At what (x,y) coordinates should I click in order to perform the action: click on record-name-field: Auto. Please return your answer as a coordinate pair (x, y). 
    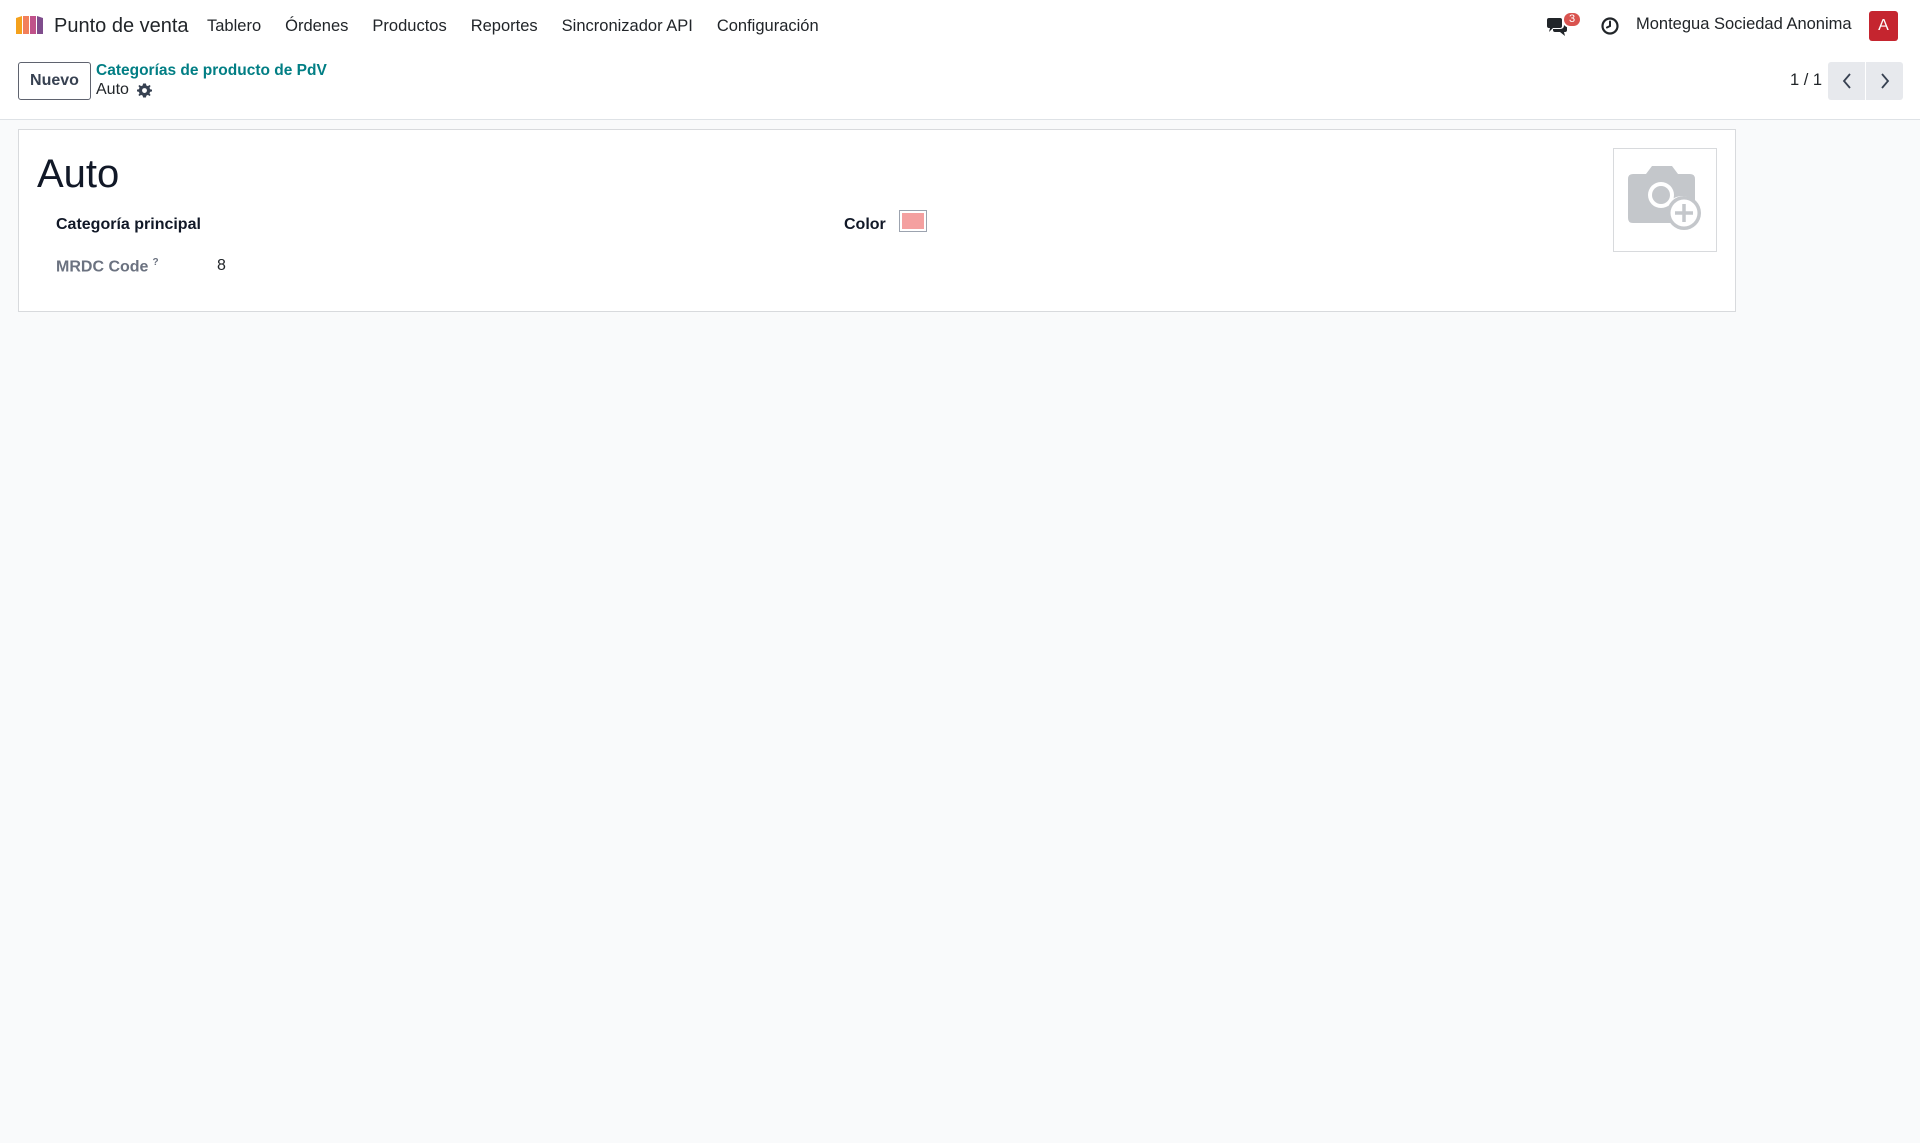
    Looking at the image, I should click on (78, 174).